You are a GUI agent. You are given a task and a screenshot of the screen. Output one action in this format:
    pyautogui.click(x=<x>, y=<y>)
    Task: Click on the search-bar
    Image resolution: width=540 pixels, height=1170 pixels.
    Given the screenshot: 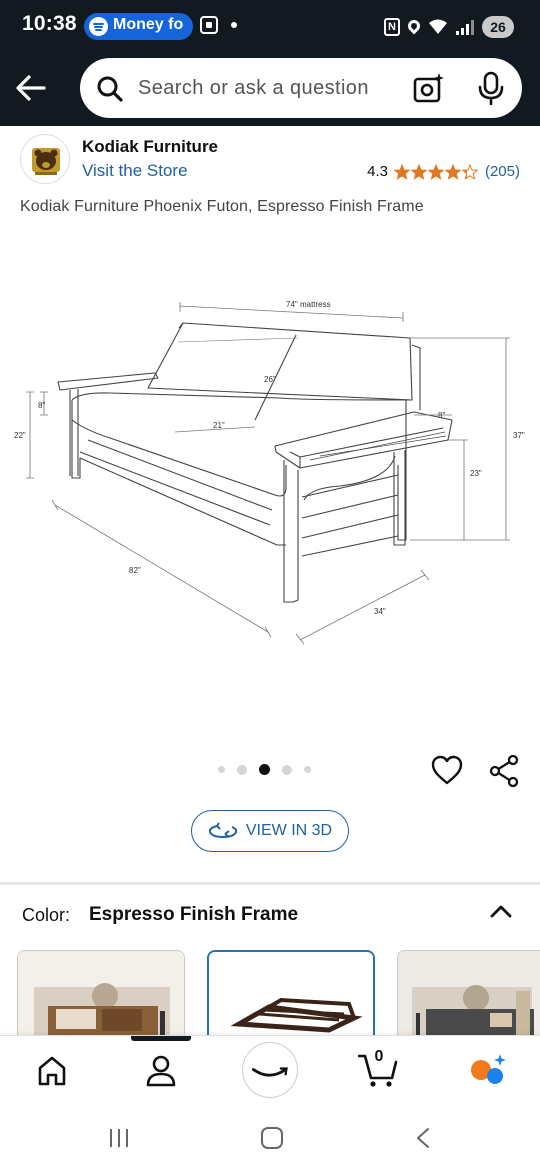 What is the action you would take?
    pyautogui.click(x=301, y=88)
    